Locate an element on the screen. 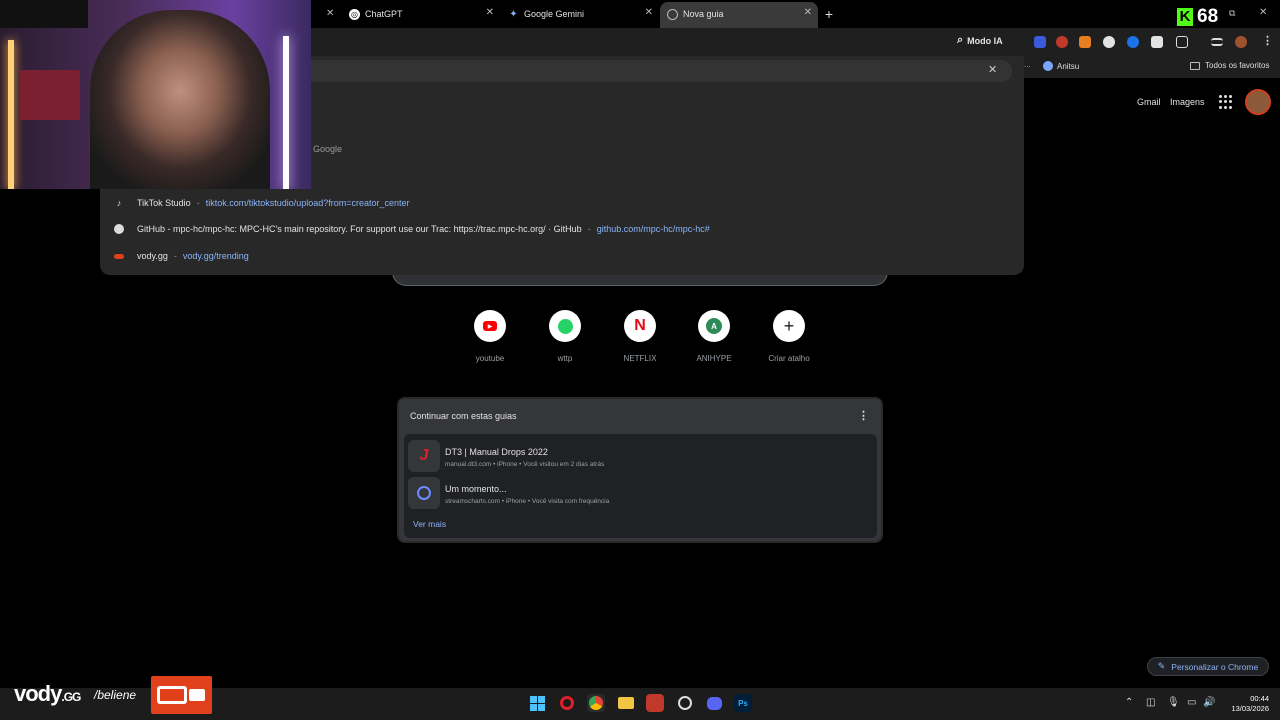 This screenshot has width=1280, height=720. puzzle-extensions-icon is located at coordinates (1182, 42).